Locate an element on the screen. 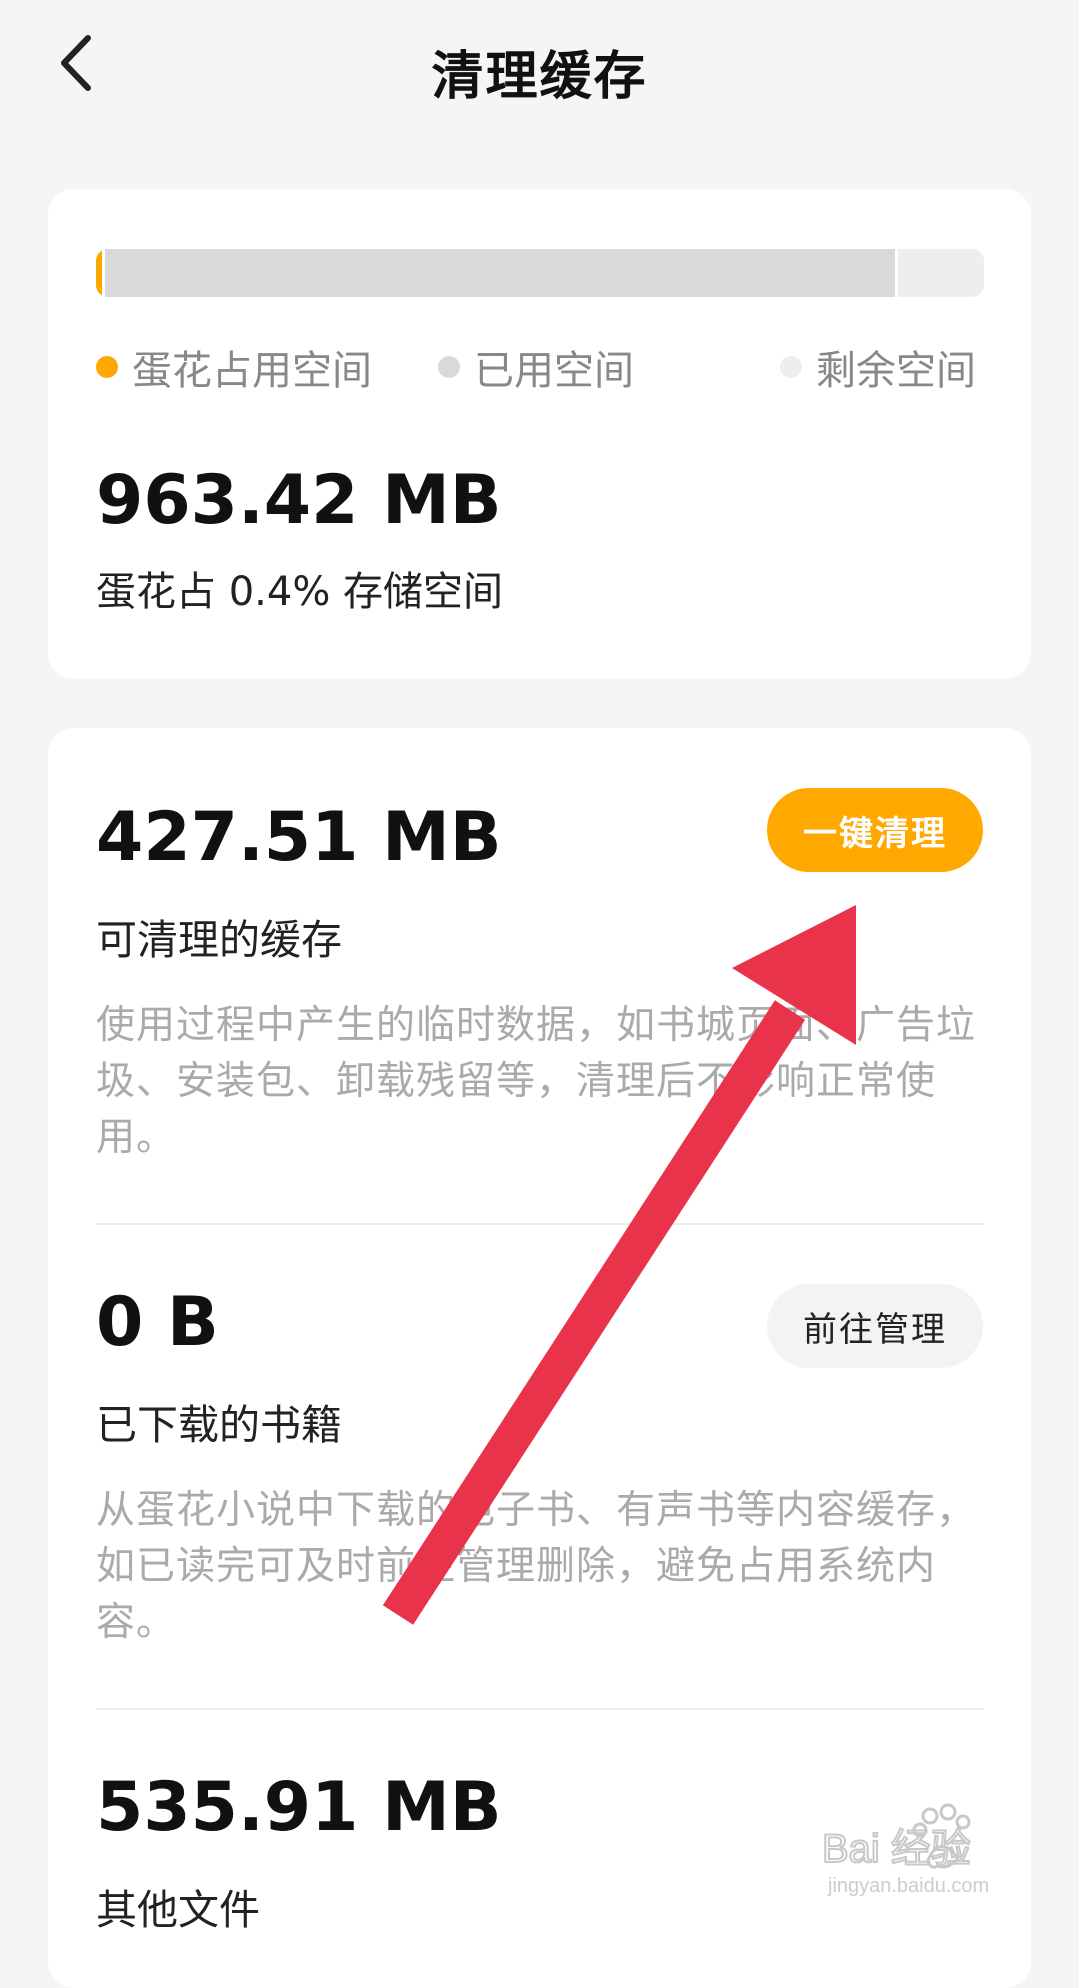 This screenshot has height=1988, width=1079. legend-app-space: 蛋花占用空间 is located at coordinates (234, 367).